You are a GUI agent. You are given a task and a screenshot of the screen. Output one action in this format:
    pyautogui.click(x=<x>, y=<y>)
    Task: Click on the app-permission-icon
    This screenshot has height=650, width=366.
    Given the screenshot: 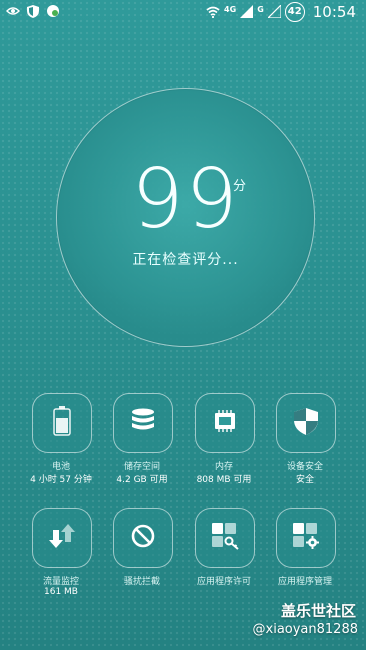 What is the action you would take?
    pyautogui.click(x=225, y=538)
    